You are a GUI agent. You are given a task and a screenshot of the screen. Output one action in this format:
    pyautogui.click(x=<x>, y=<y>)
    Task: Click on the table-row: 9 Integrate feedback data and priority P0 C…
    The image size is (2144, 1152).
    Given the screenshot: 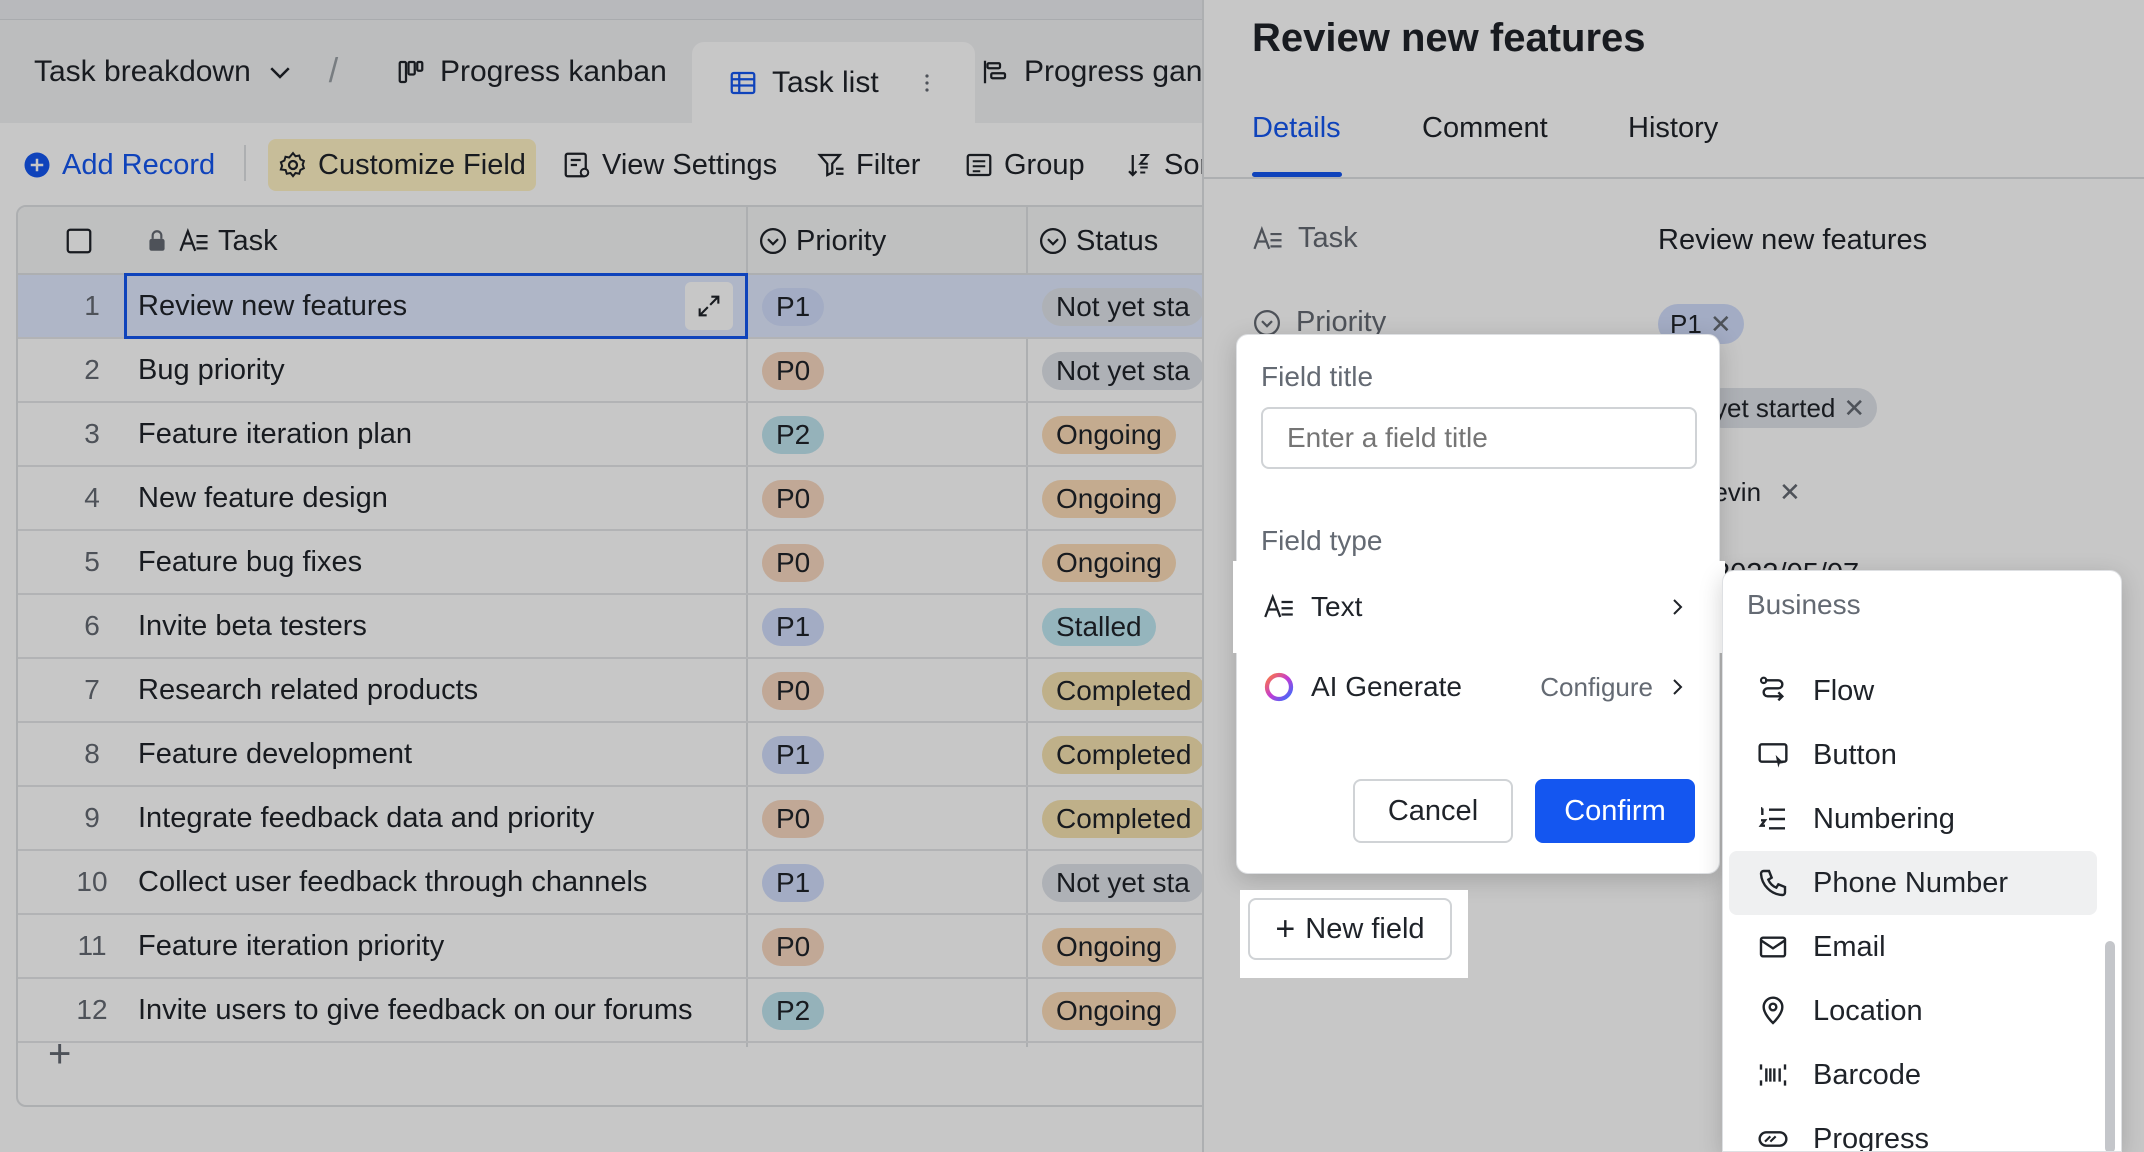 What is the action you would take?
    pyautogui.click(x=616, y=819)
    